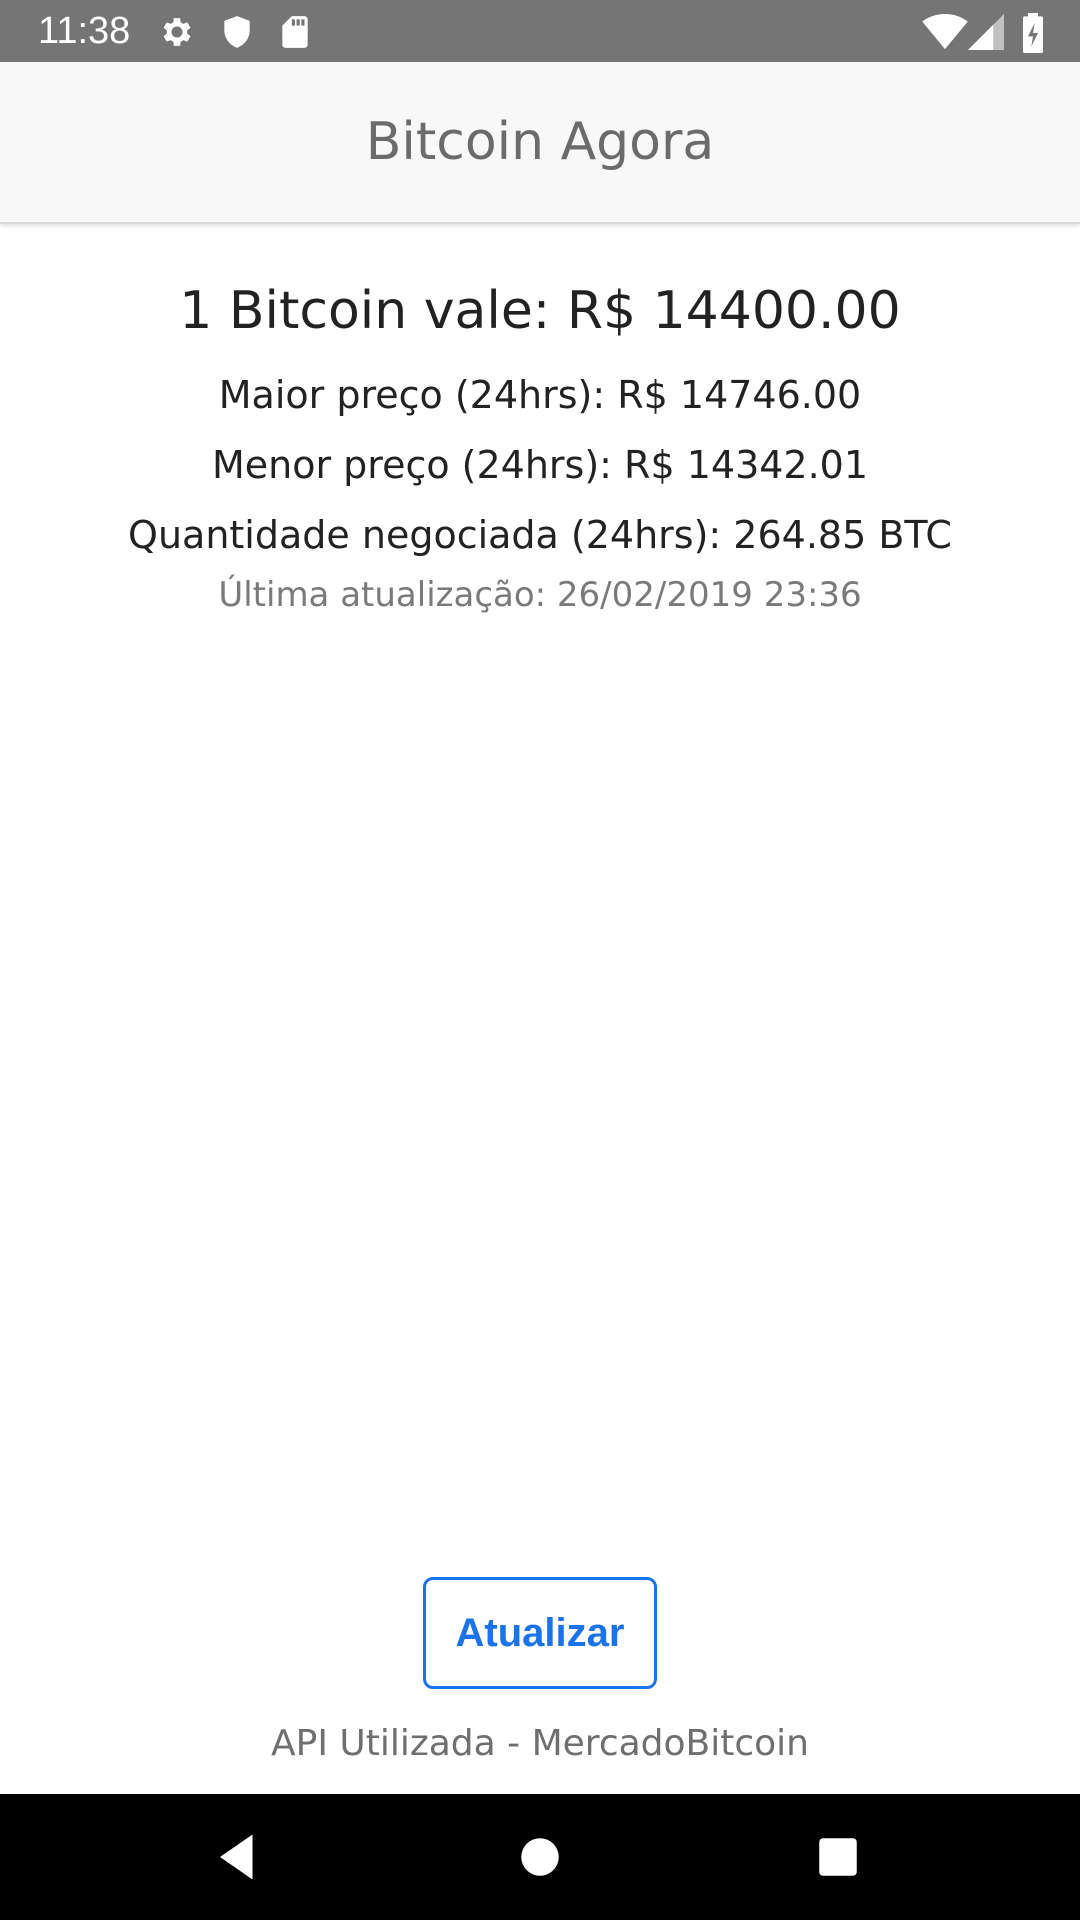 The image size is (1080, 1920). I want to click on api-credit: API Utilizada - MercadoBitcoin, so click(539, 1743).